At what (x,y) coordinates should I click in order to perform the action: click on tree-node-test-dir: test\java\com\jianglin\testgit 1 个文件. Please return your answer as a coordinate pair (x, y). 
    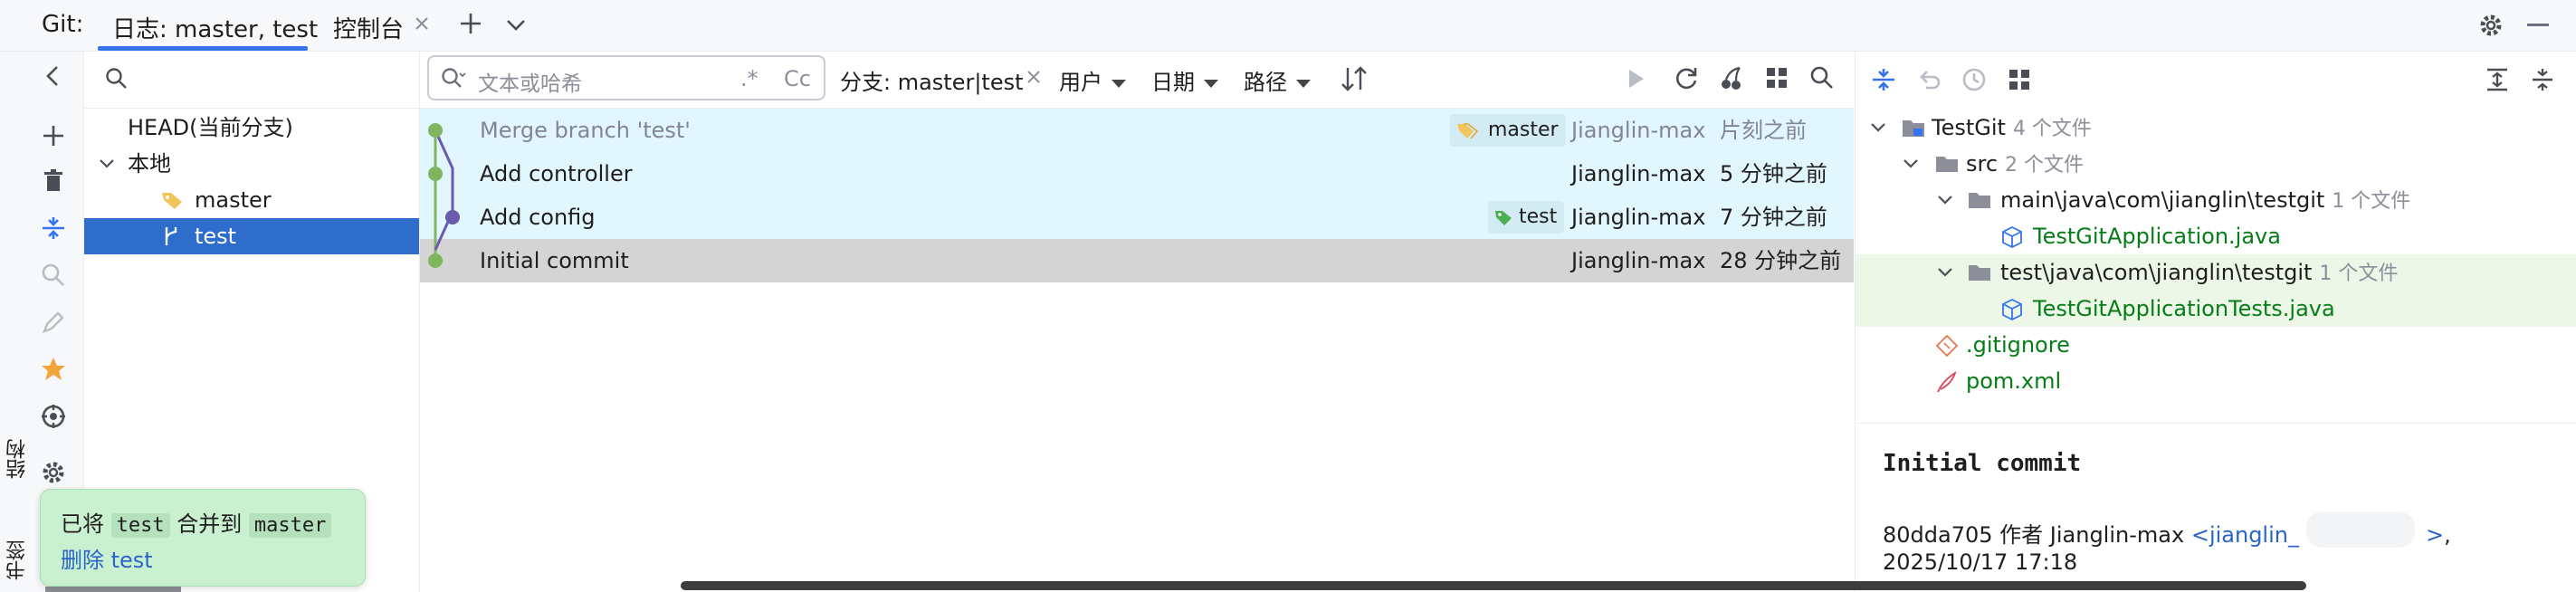
    Looking at the image, I should click on (2216, 272).